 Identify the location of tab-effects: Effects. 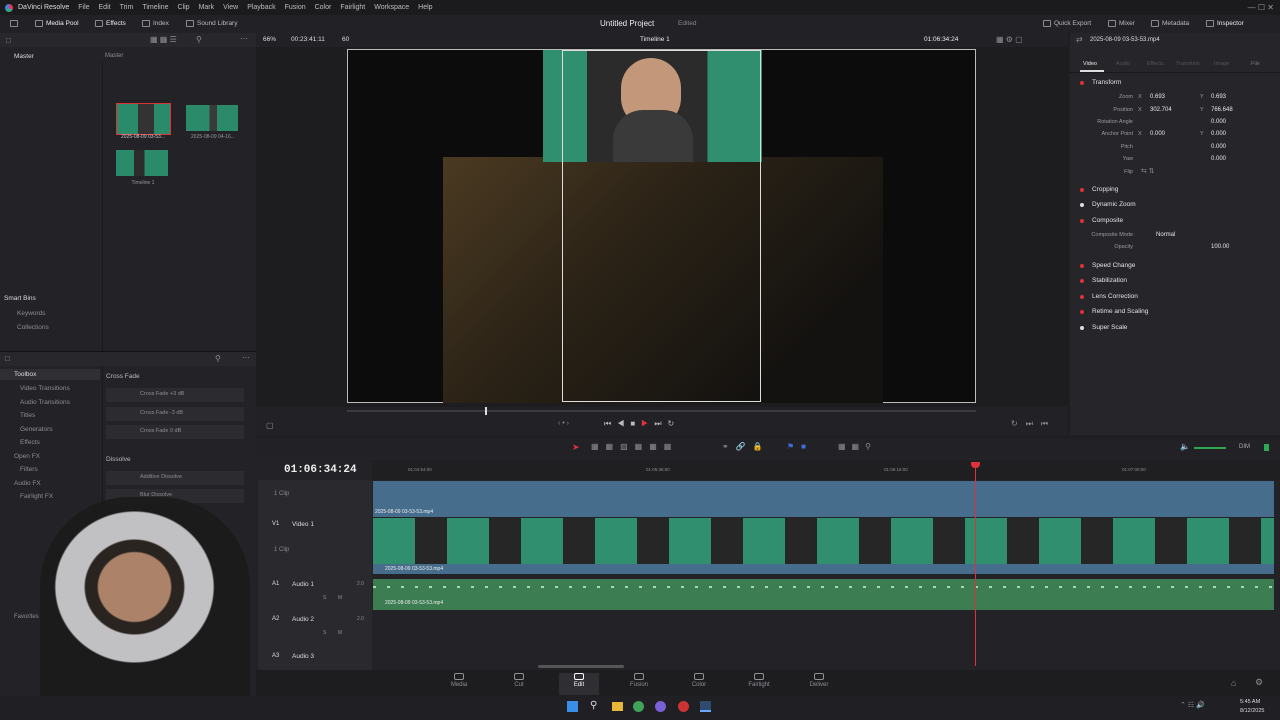
(1155, 64).